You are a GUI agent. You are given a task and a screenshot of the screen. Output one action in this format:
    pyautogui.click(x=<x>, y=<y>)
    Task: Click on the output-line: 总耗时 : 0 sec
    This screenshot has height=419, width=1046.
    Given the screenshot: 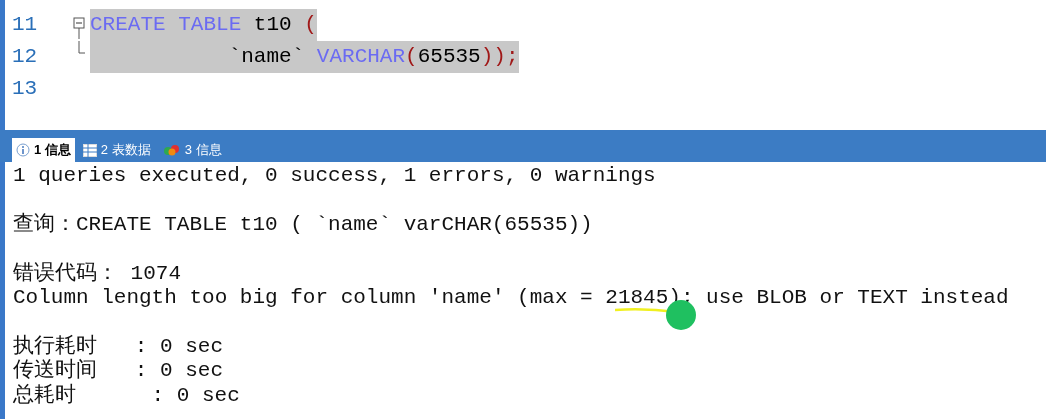 What is the action you would take?
    pyautogui.click(x=127, y=395)
    